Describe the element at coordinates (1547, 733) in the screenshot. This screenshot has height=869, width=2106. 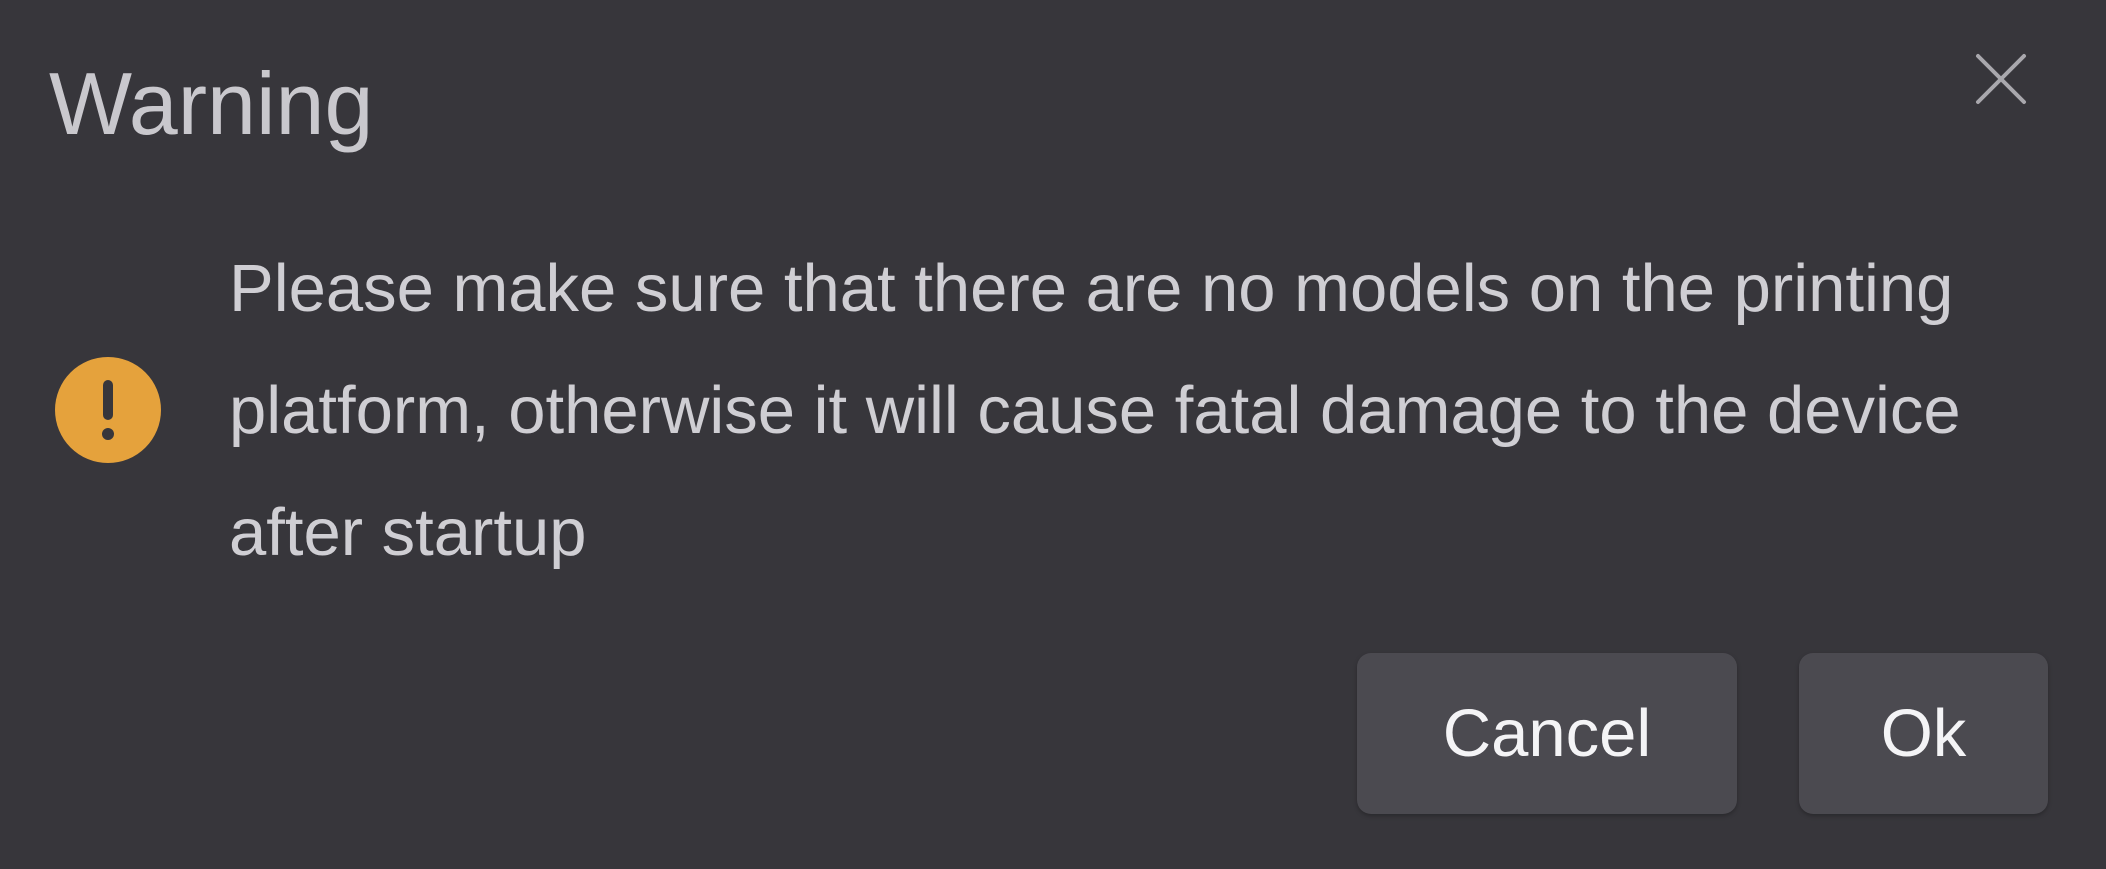
I see `cancel-button: Cancel` at that location.